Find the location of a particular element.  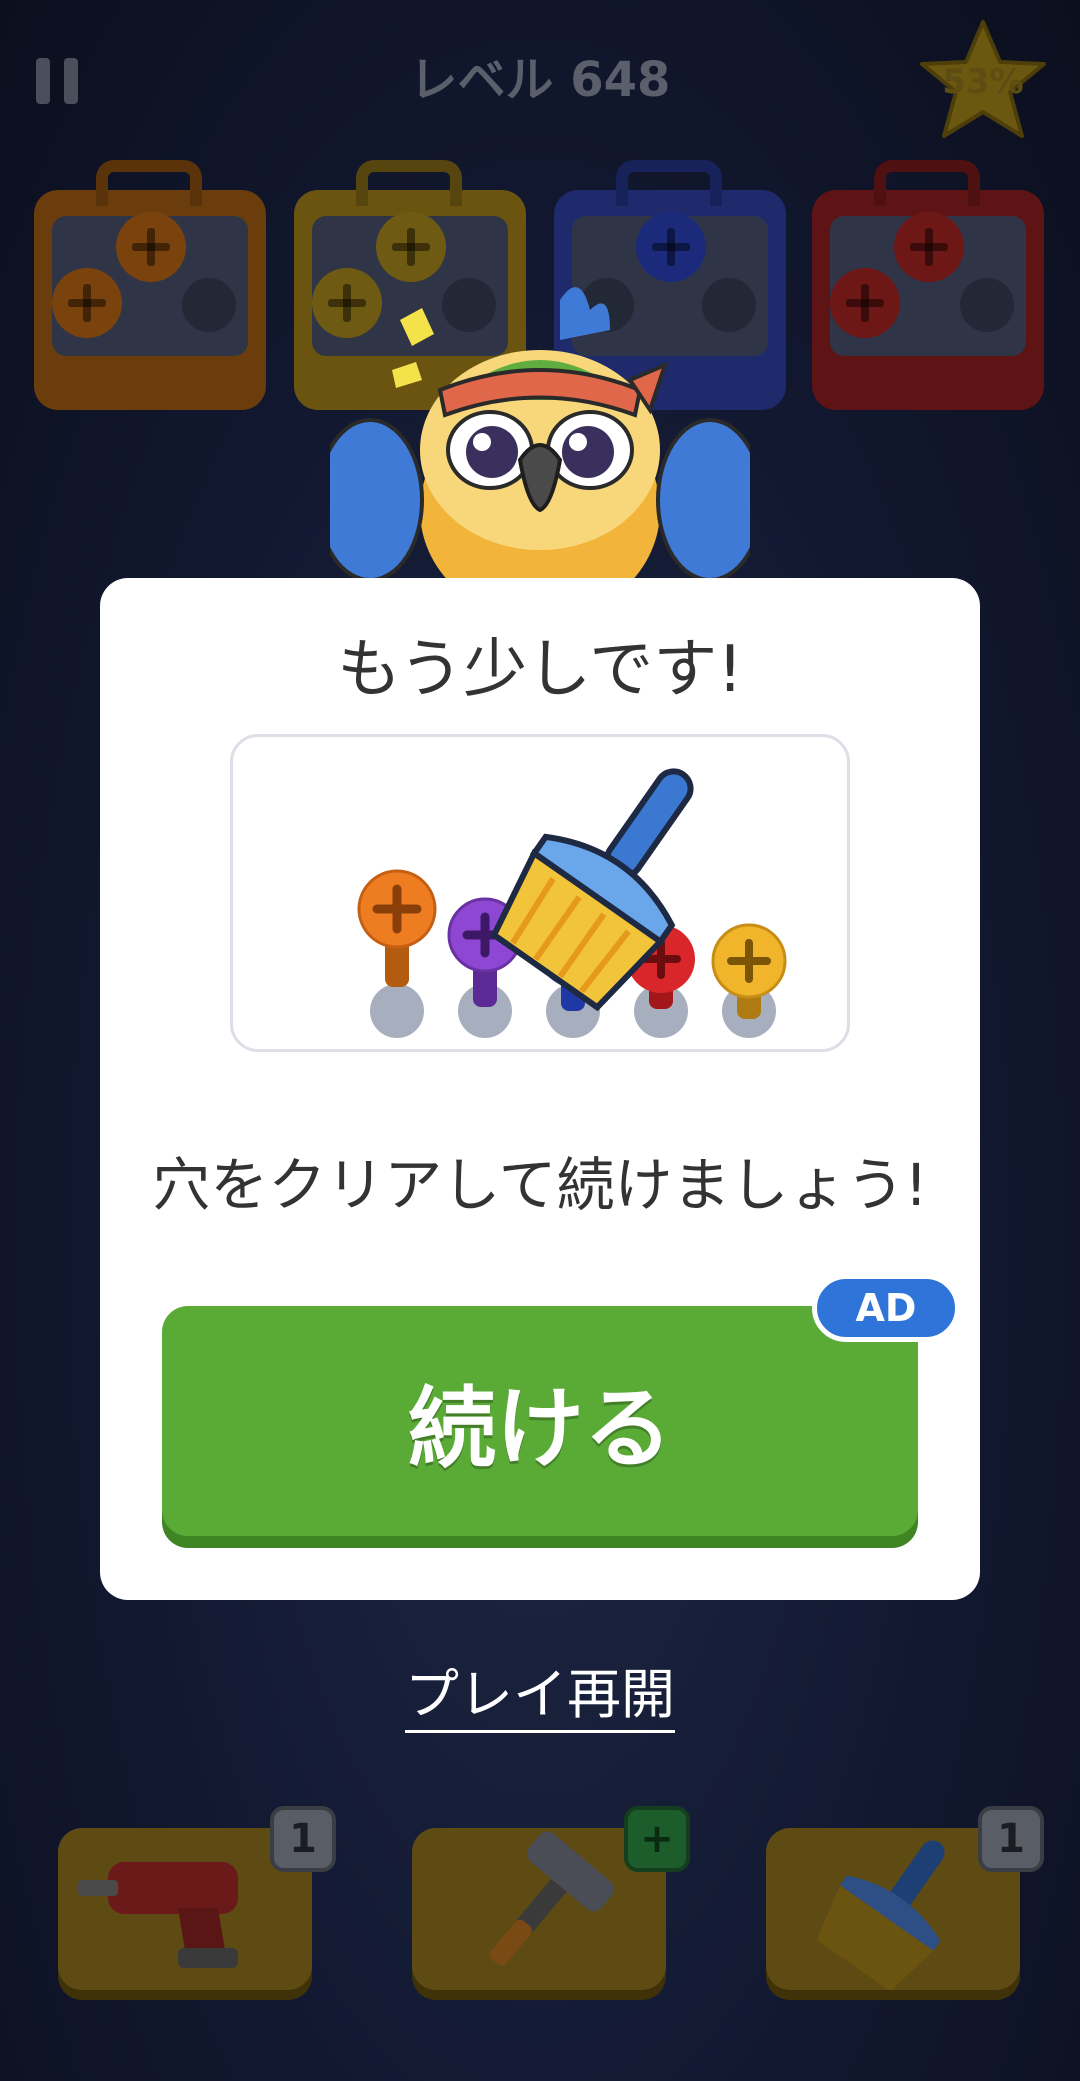

hammer-add-badge: + is located at coordinates (657, 1839).